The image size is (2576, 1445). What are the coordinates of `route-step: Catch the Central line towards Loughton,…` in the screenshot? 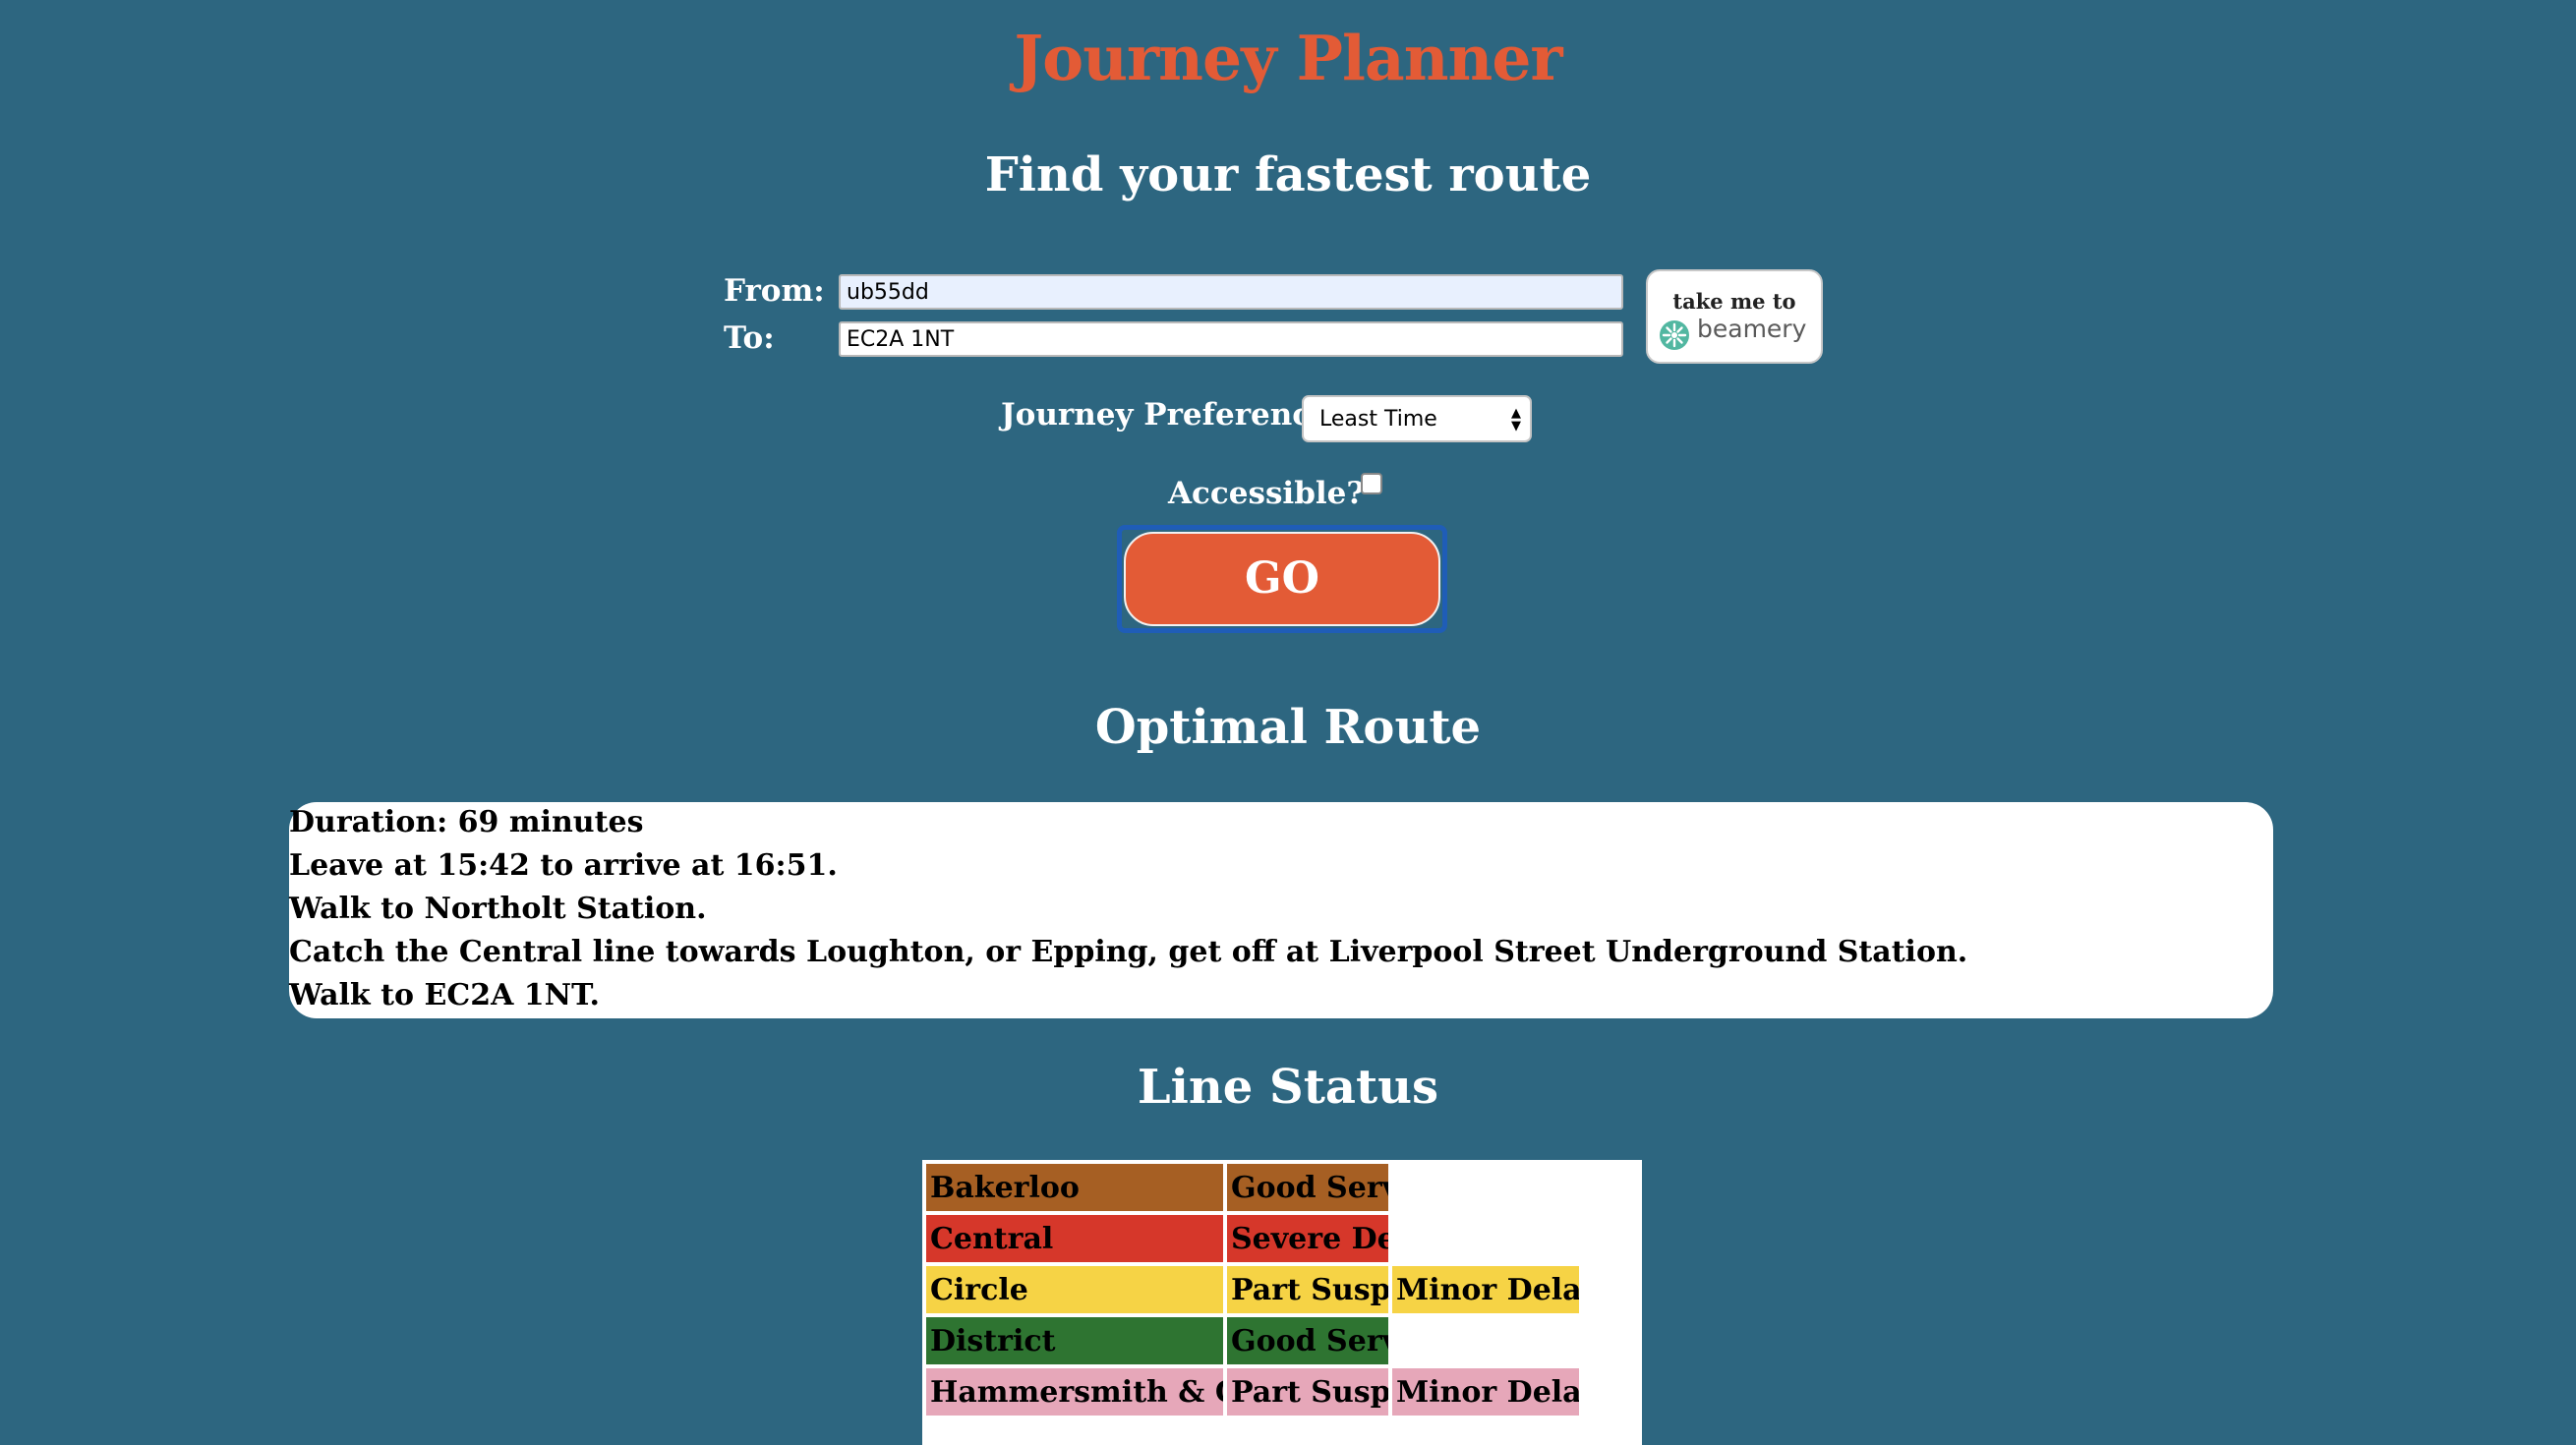 It's located at (1128, 952).